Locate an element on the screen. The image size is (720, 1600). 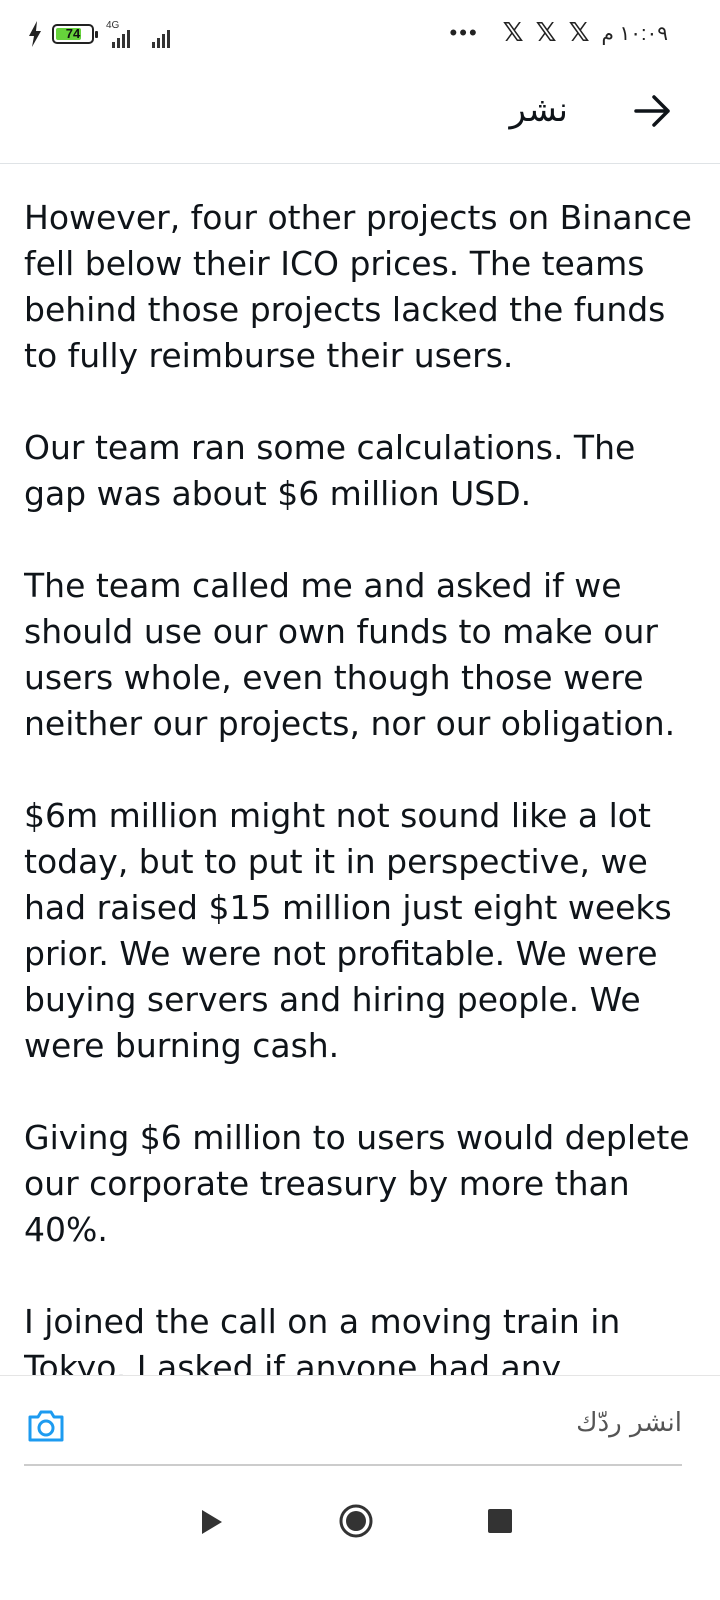
more-notifications-icon: ••• is located at coordinates (464, 32).